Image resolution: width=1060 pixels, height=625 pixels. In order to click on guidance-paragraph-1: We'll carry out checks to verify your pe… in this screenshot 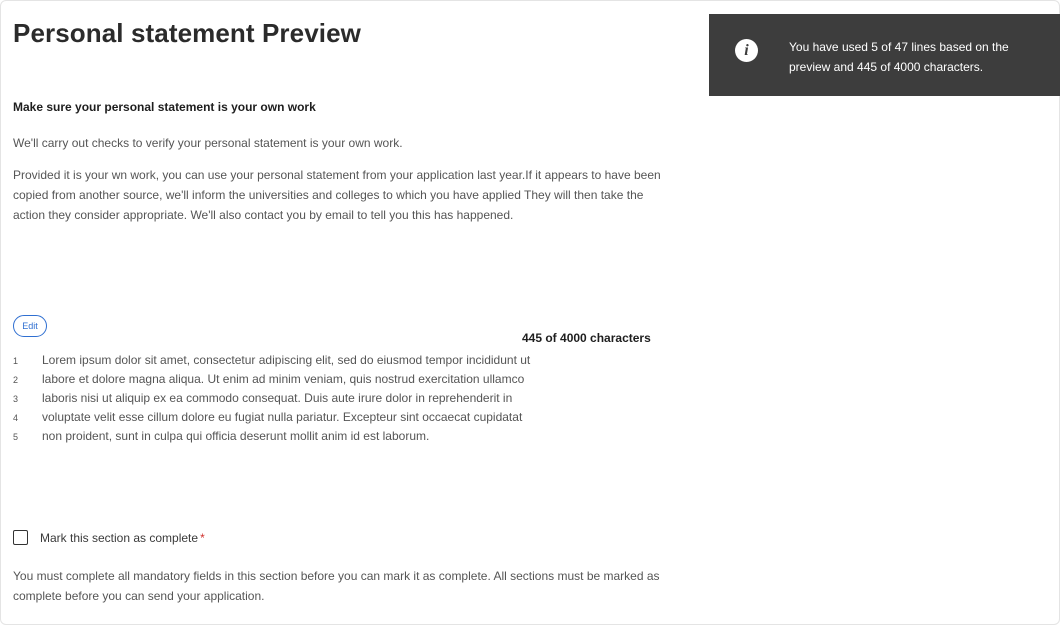, I will do `click(208, 143)`.